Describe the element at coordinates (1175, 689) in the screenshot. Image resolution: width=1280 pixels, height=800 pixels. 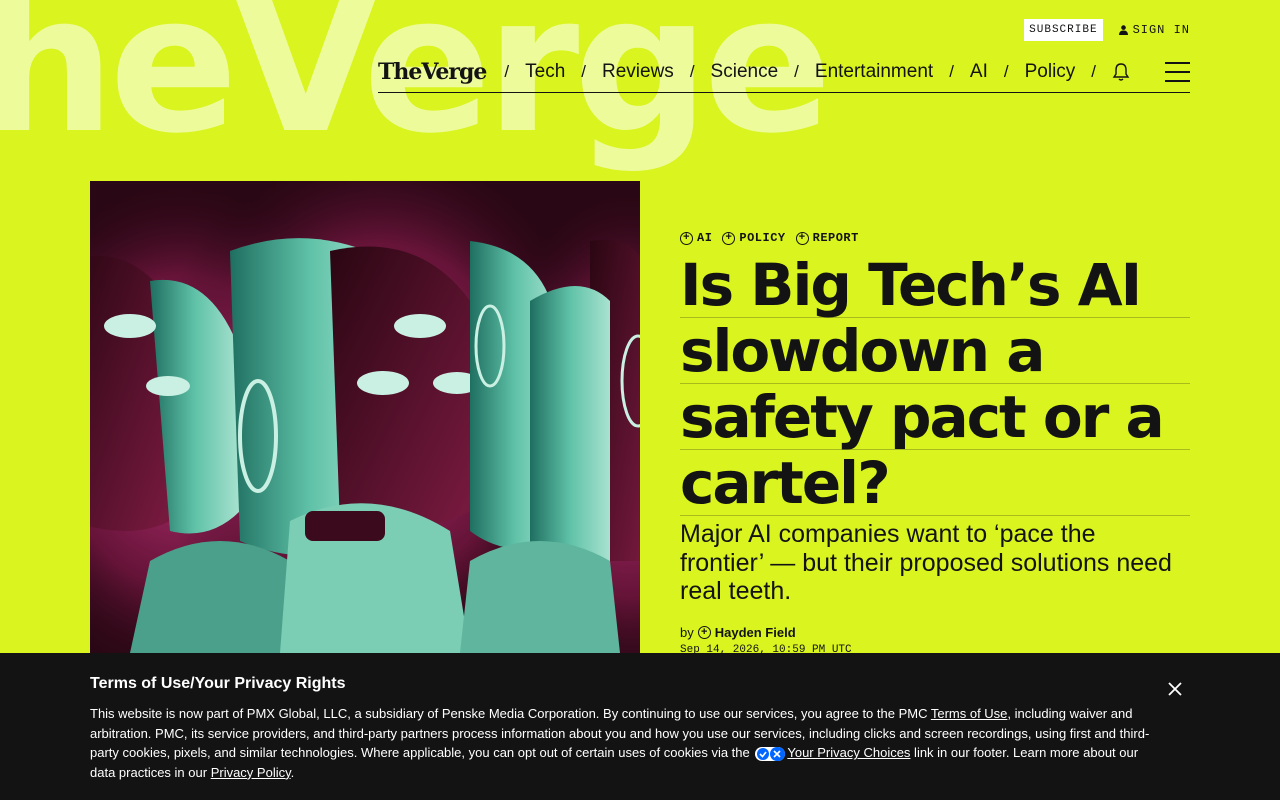
I see `close-icon` at that location.